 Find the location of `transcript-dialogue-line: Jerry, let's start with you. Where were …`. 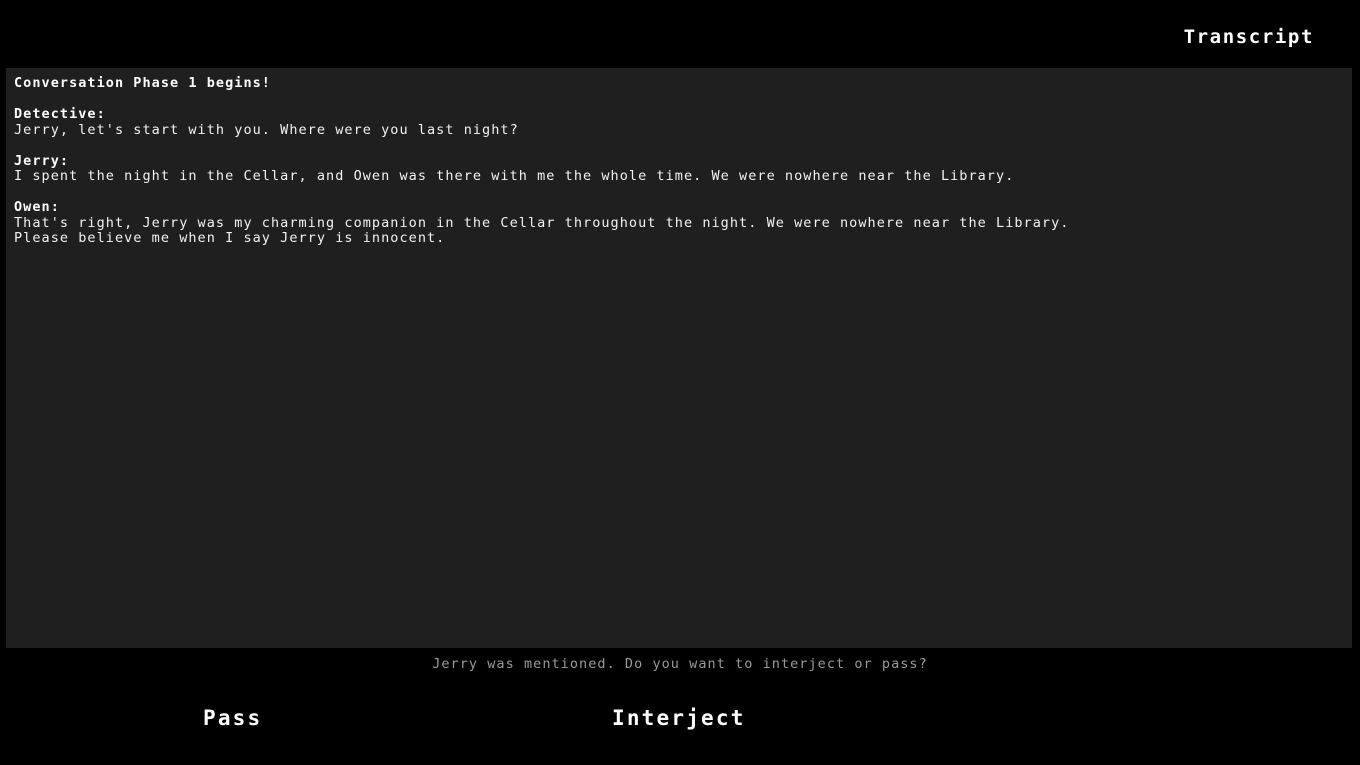

transcript-dialogue-line: Jerry, let's start with you. Where were … is located at coordinates (266, 129).